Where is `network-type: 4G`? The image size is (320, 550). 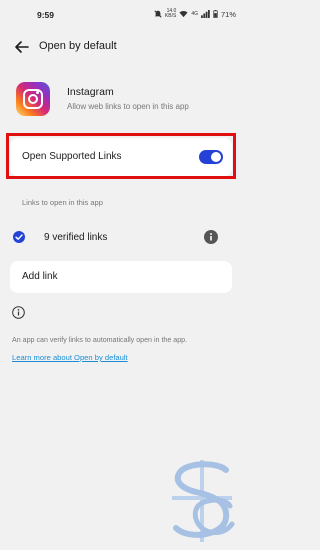 network-type: 4G is located at coordinates (194, 14).